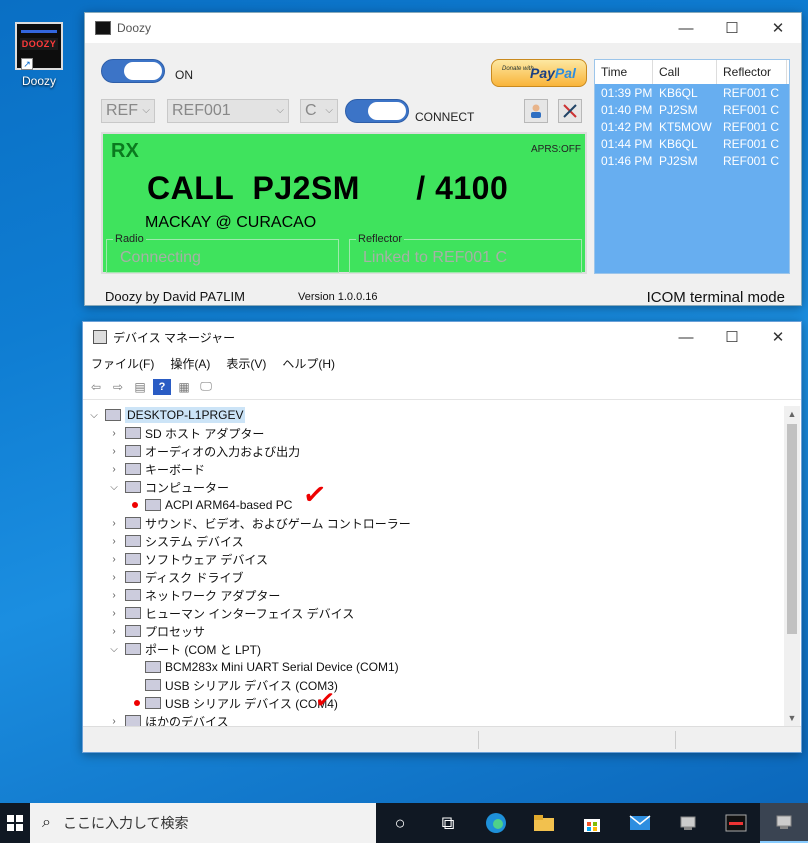 This screenshot has width=808, height=843. What do you see at coordinates (114, 649) in the screenshot?
I see `chevron-down-icon: ⌵` at bounding box center [114, 649].